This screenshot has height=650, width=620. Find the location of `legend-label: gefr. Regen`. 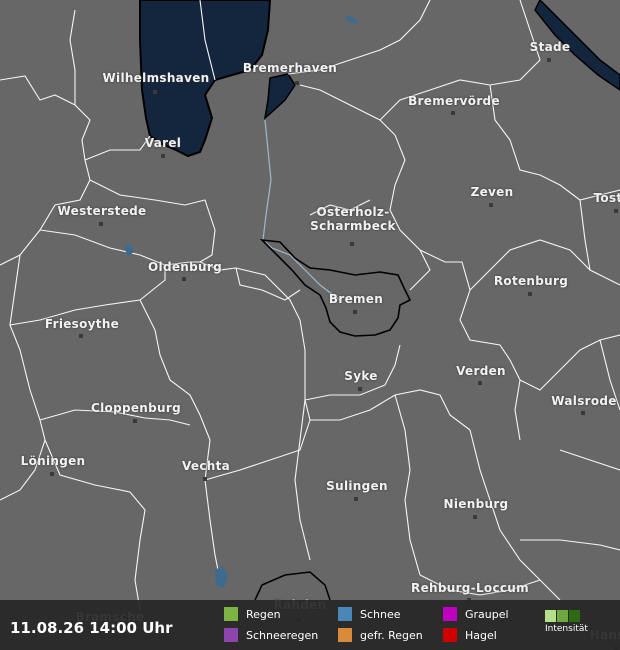

legend-label: gefr. Regen is located at coordinates (391, 635).